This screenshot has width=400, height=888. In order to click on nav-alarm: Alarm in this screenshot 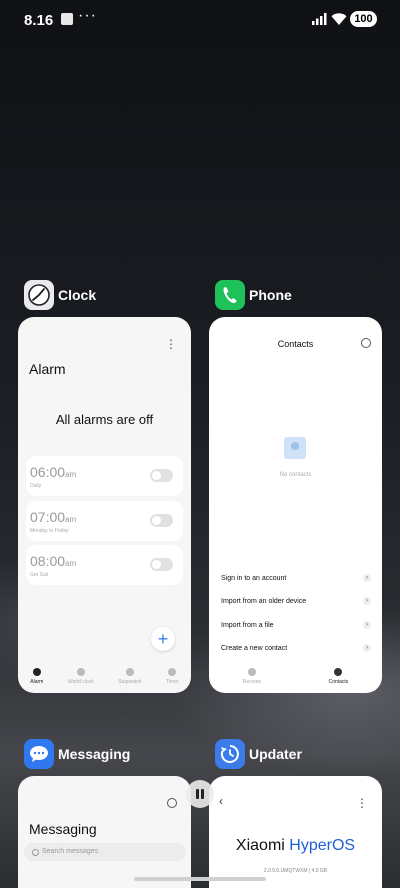, I will do `click(36, 676)`.